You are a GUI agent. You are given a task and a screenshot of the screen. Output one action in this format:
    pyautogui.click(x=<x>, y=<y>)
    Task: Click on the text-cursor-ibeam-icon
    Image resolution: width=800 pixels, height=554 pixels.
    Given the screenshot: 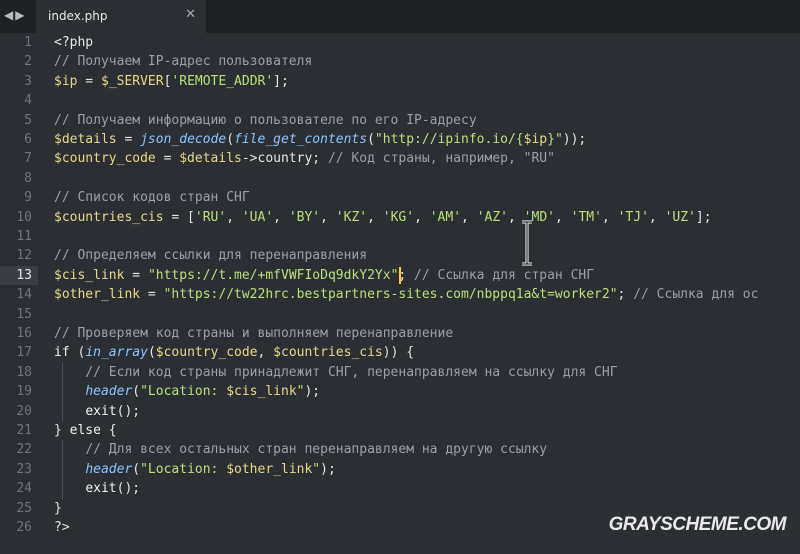 What is the action you would take?
    pyautogui.click(x=527, y=243)
    